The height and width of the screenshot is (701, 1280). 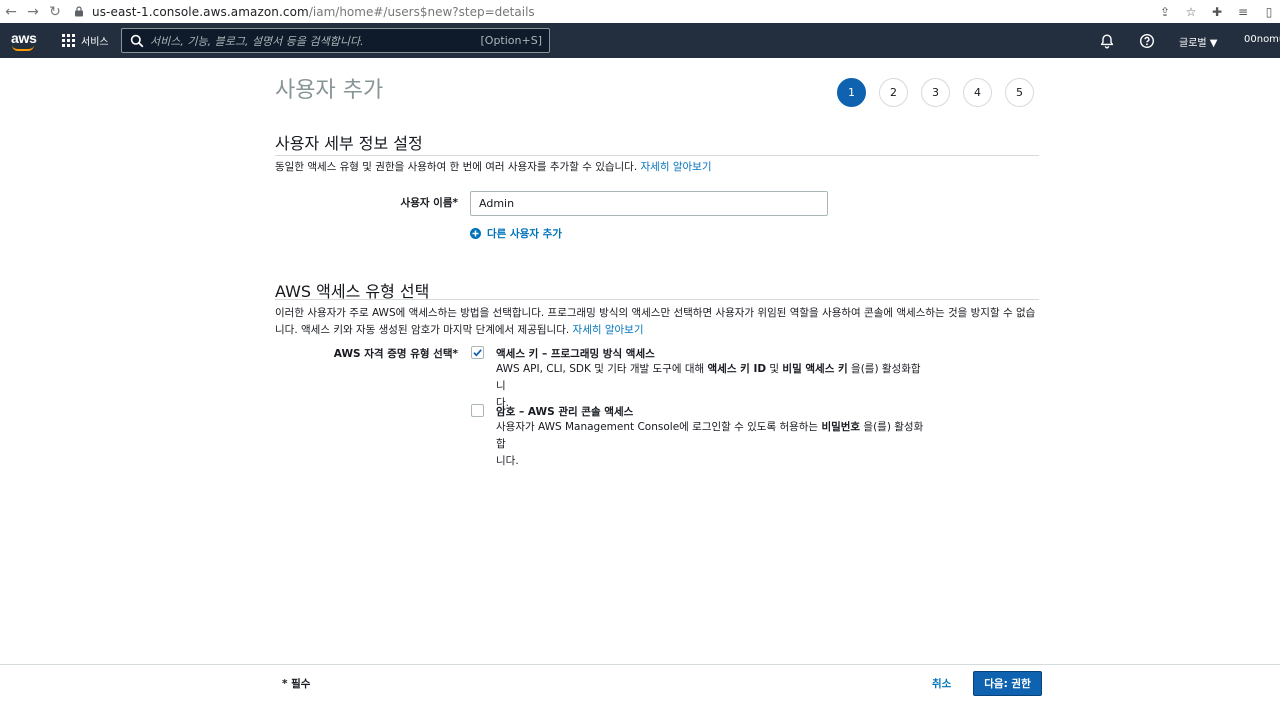 I want to click on cancel-button: 취소, so click(x=941, y=683).